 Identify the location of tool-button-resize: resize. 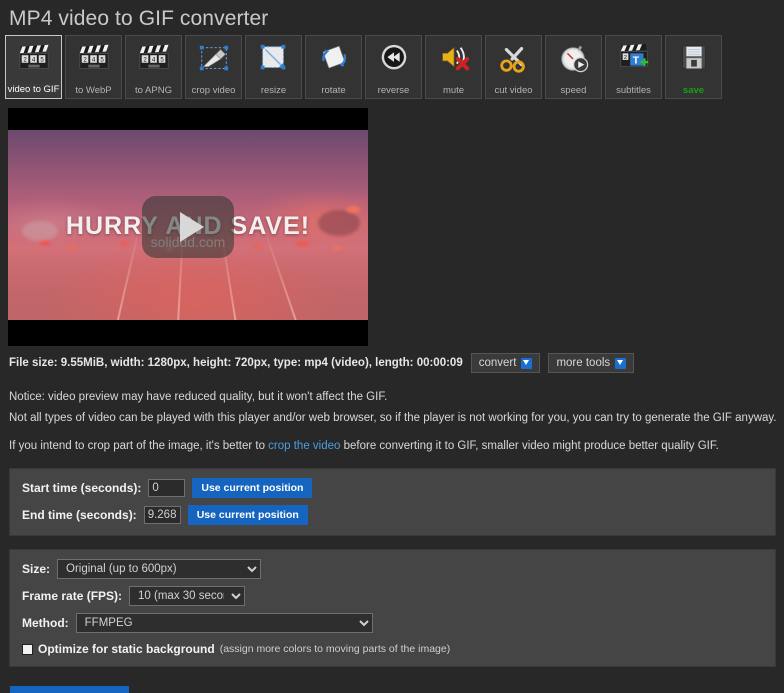
(273, 67).